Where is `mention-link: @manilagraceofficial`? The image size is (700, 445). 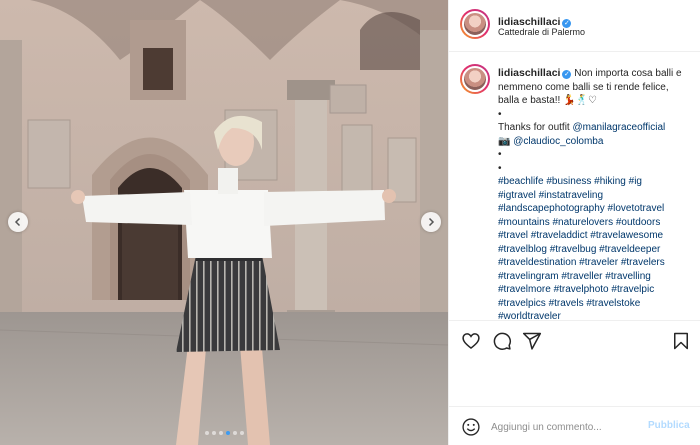
mention-link: @manilagraceofficial is located at coordinates (618, 127).